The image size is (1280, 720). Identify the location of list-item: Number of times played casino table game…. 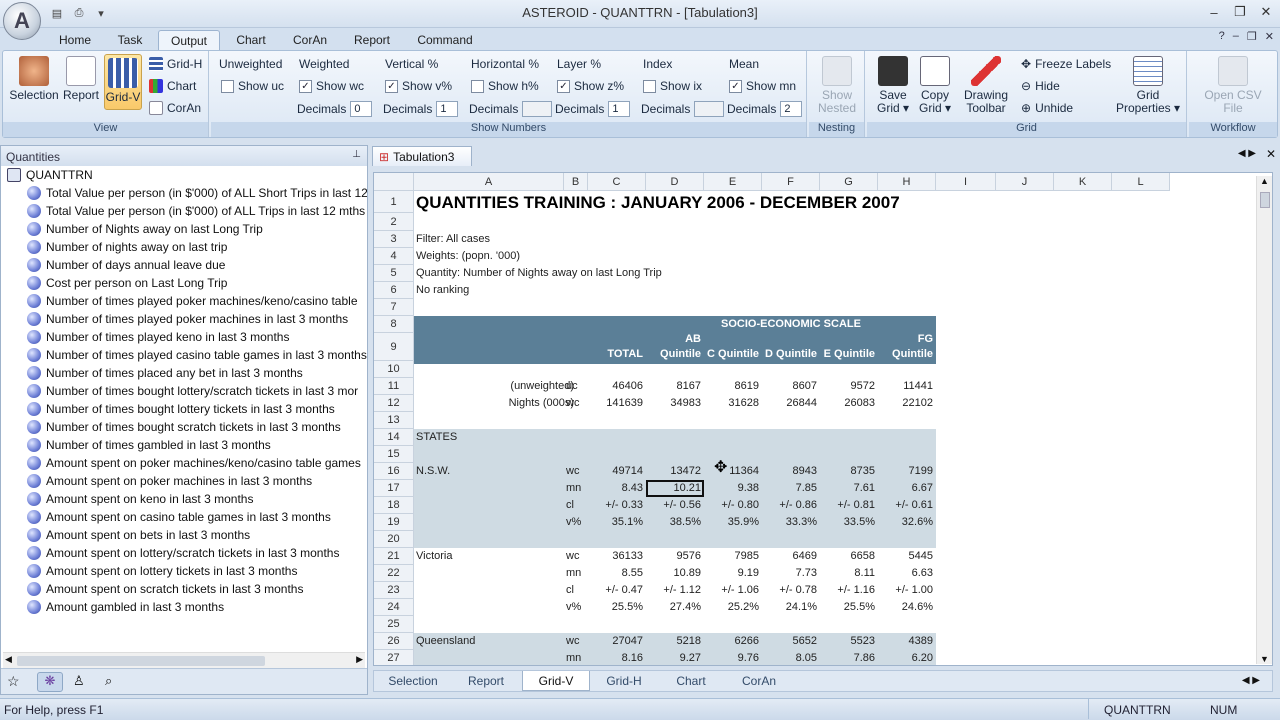
(197, 355).